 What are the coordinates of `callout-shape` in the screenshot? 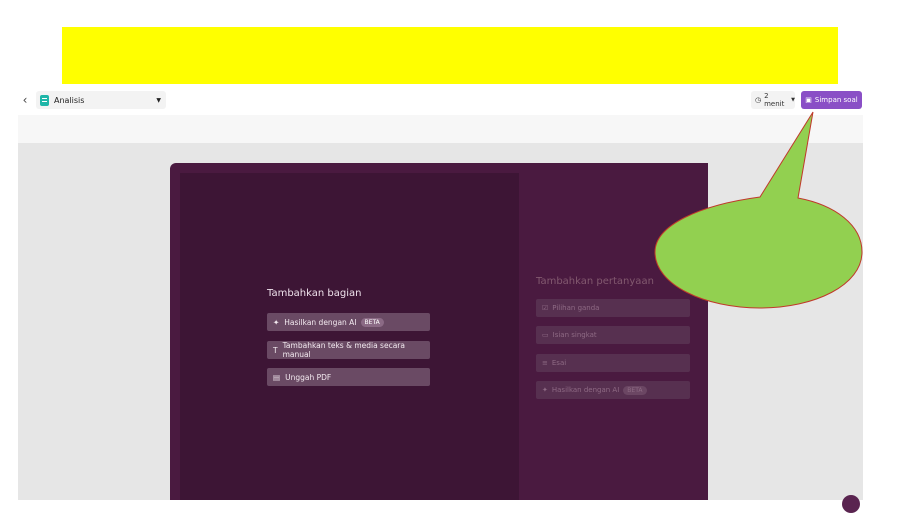 It's located at (758, 210).